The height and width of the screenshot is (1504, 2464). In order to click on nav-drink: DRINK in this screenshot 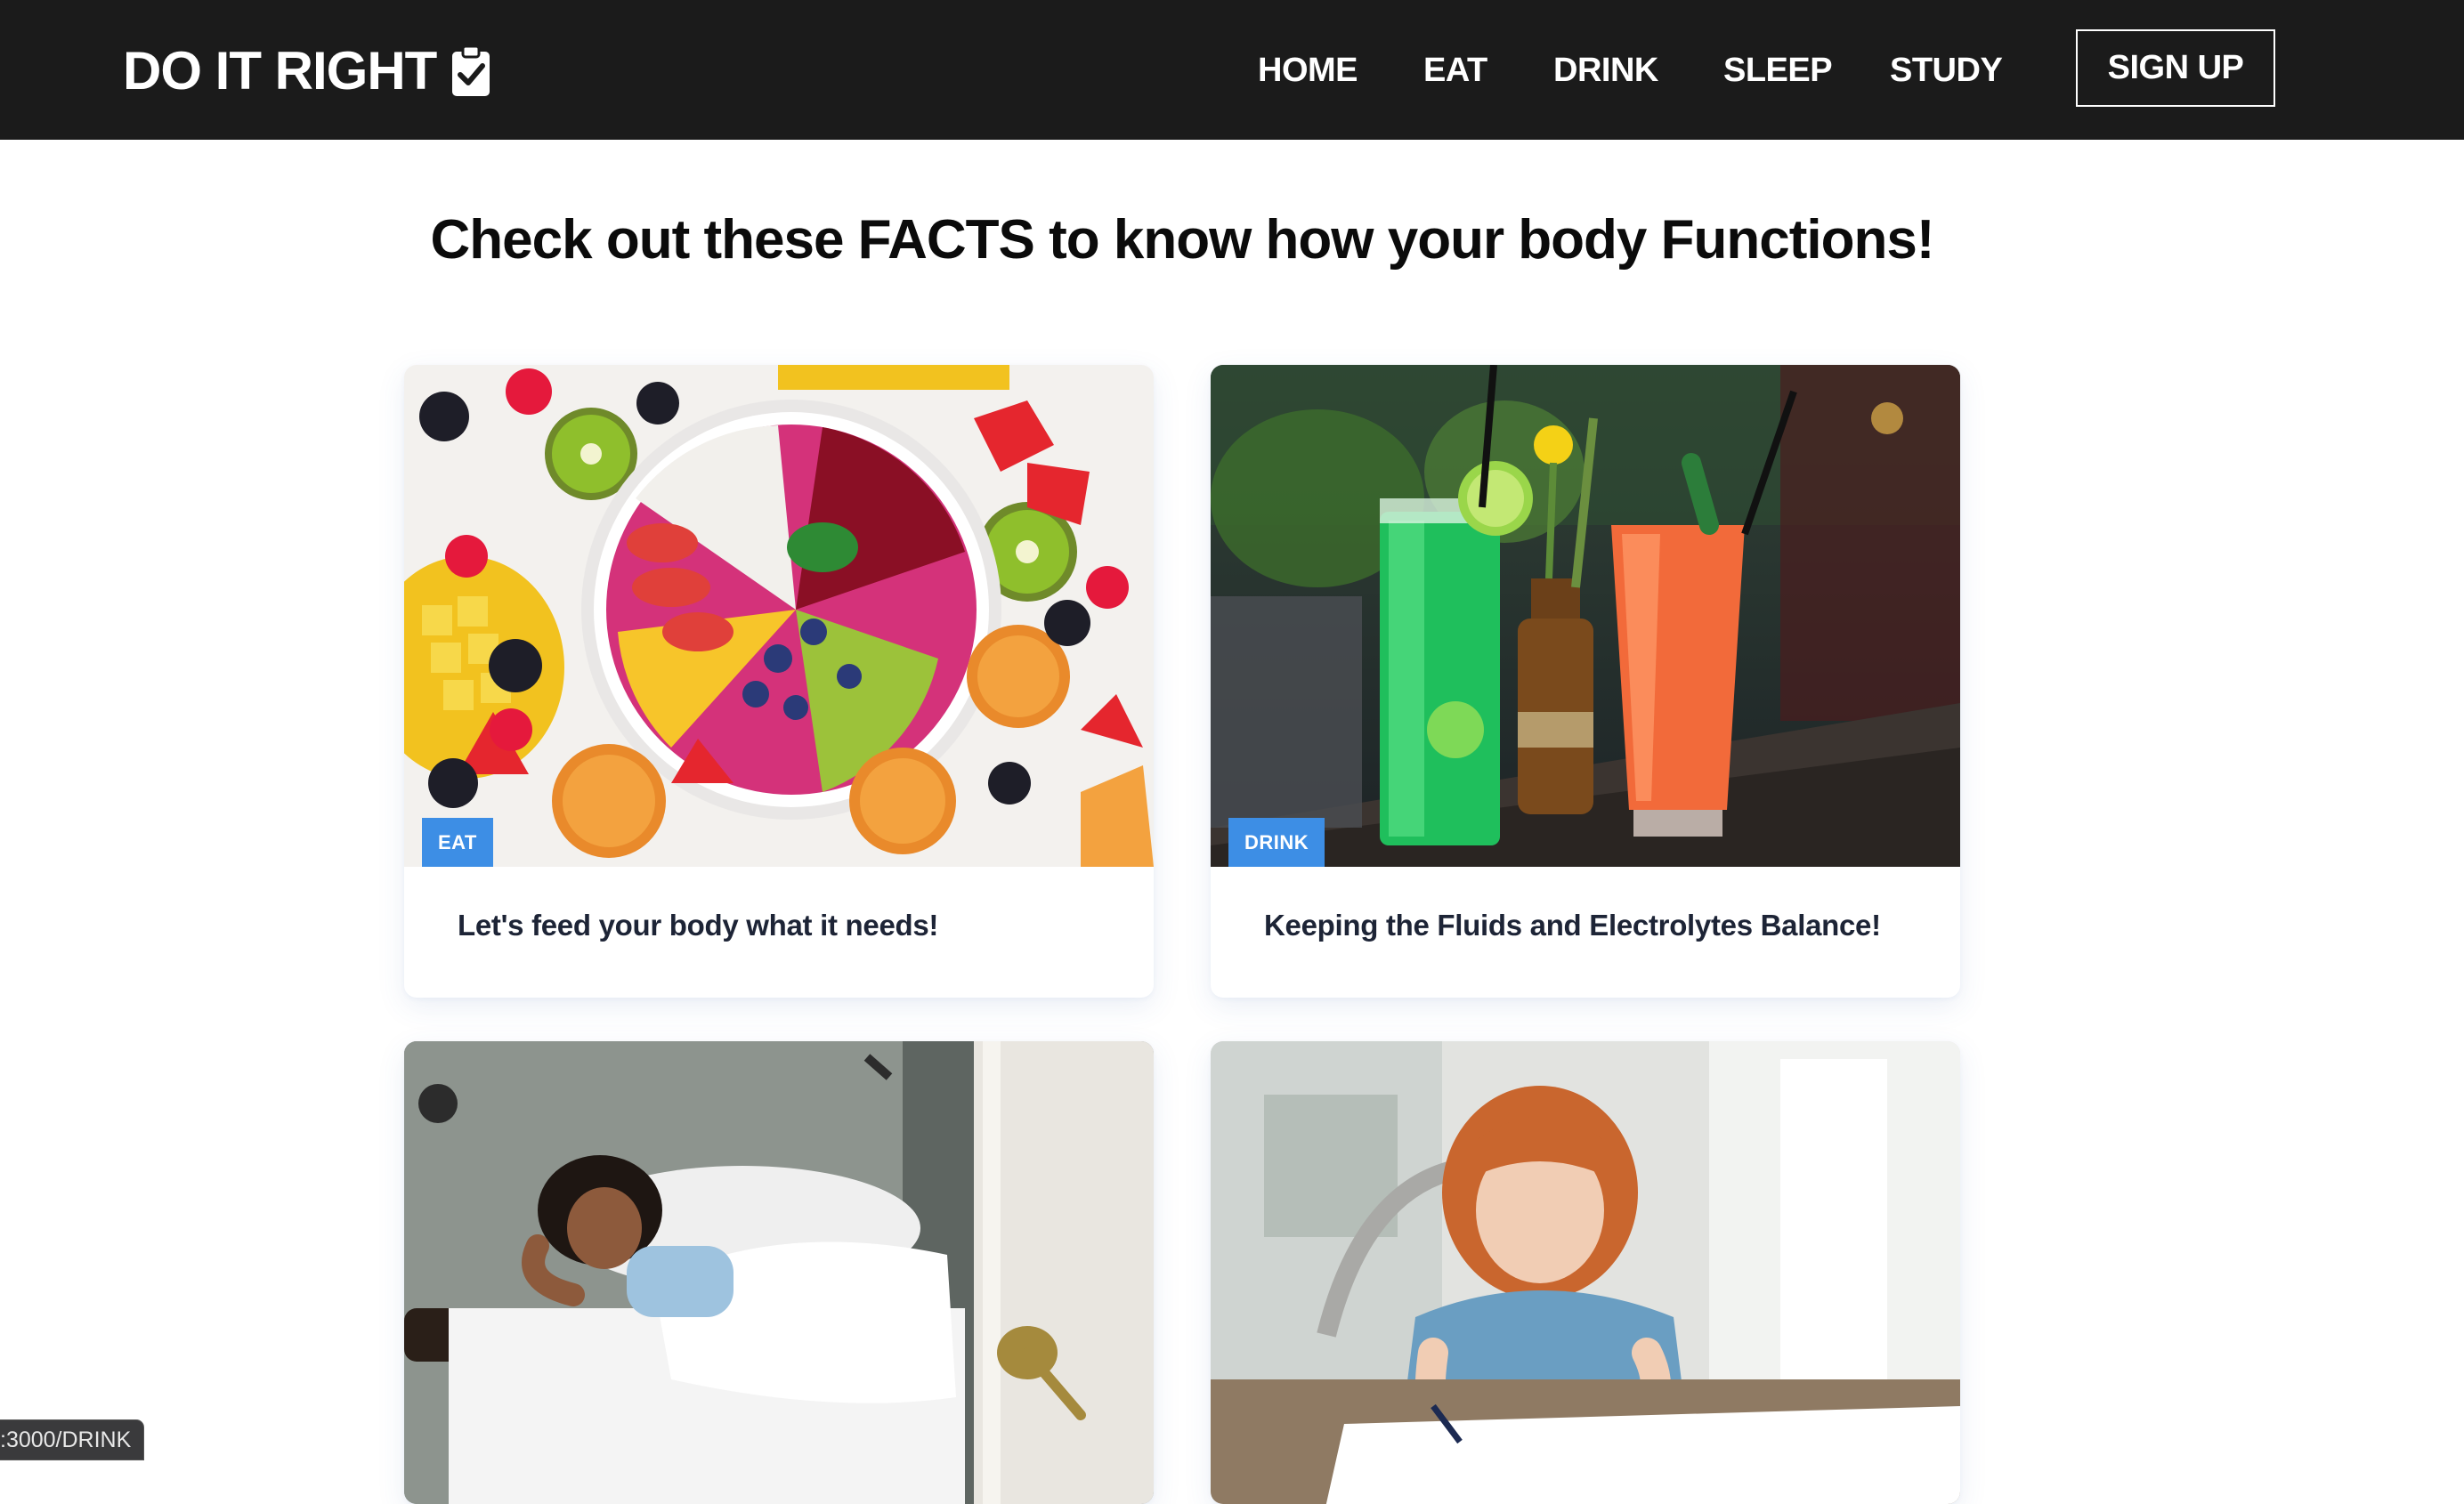, I will do `click(1605, 70)`.